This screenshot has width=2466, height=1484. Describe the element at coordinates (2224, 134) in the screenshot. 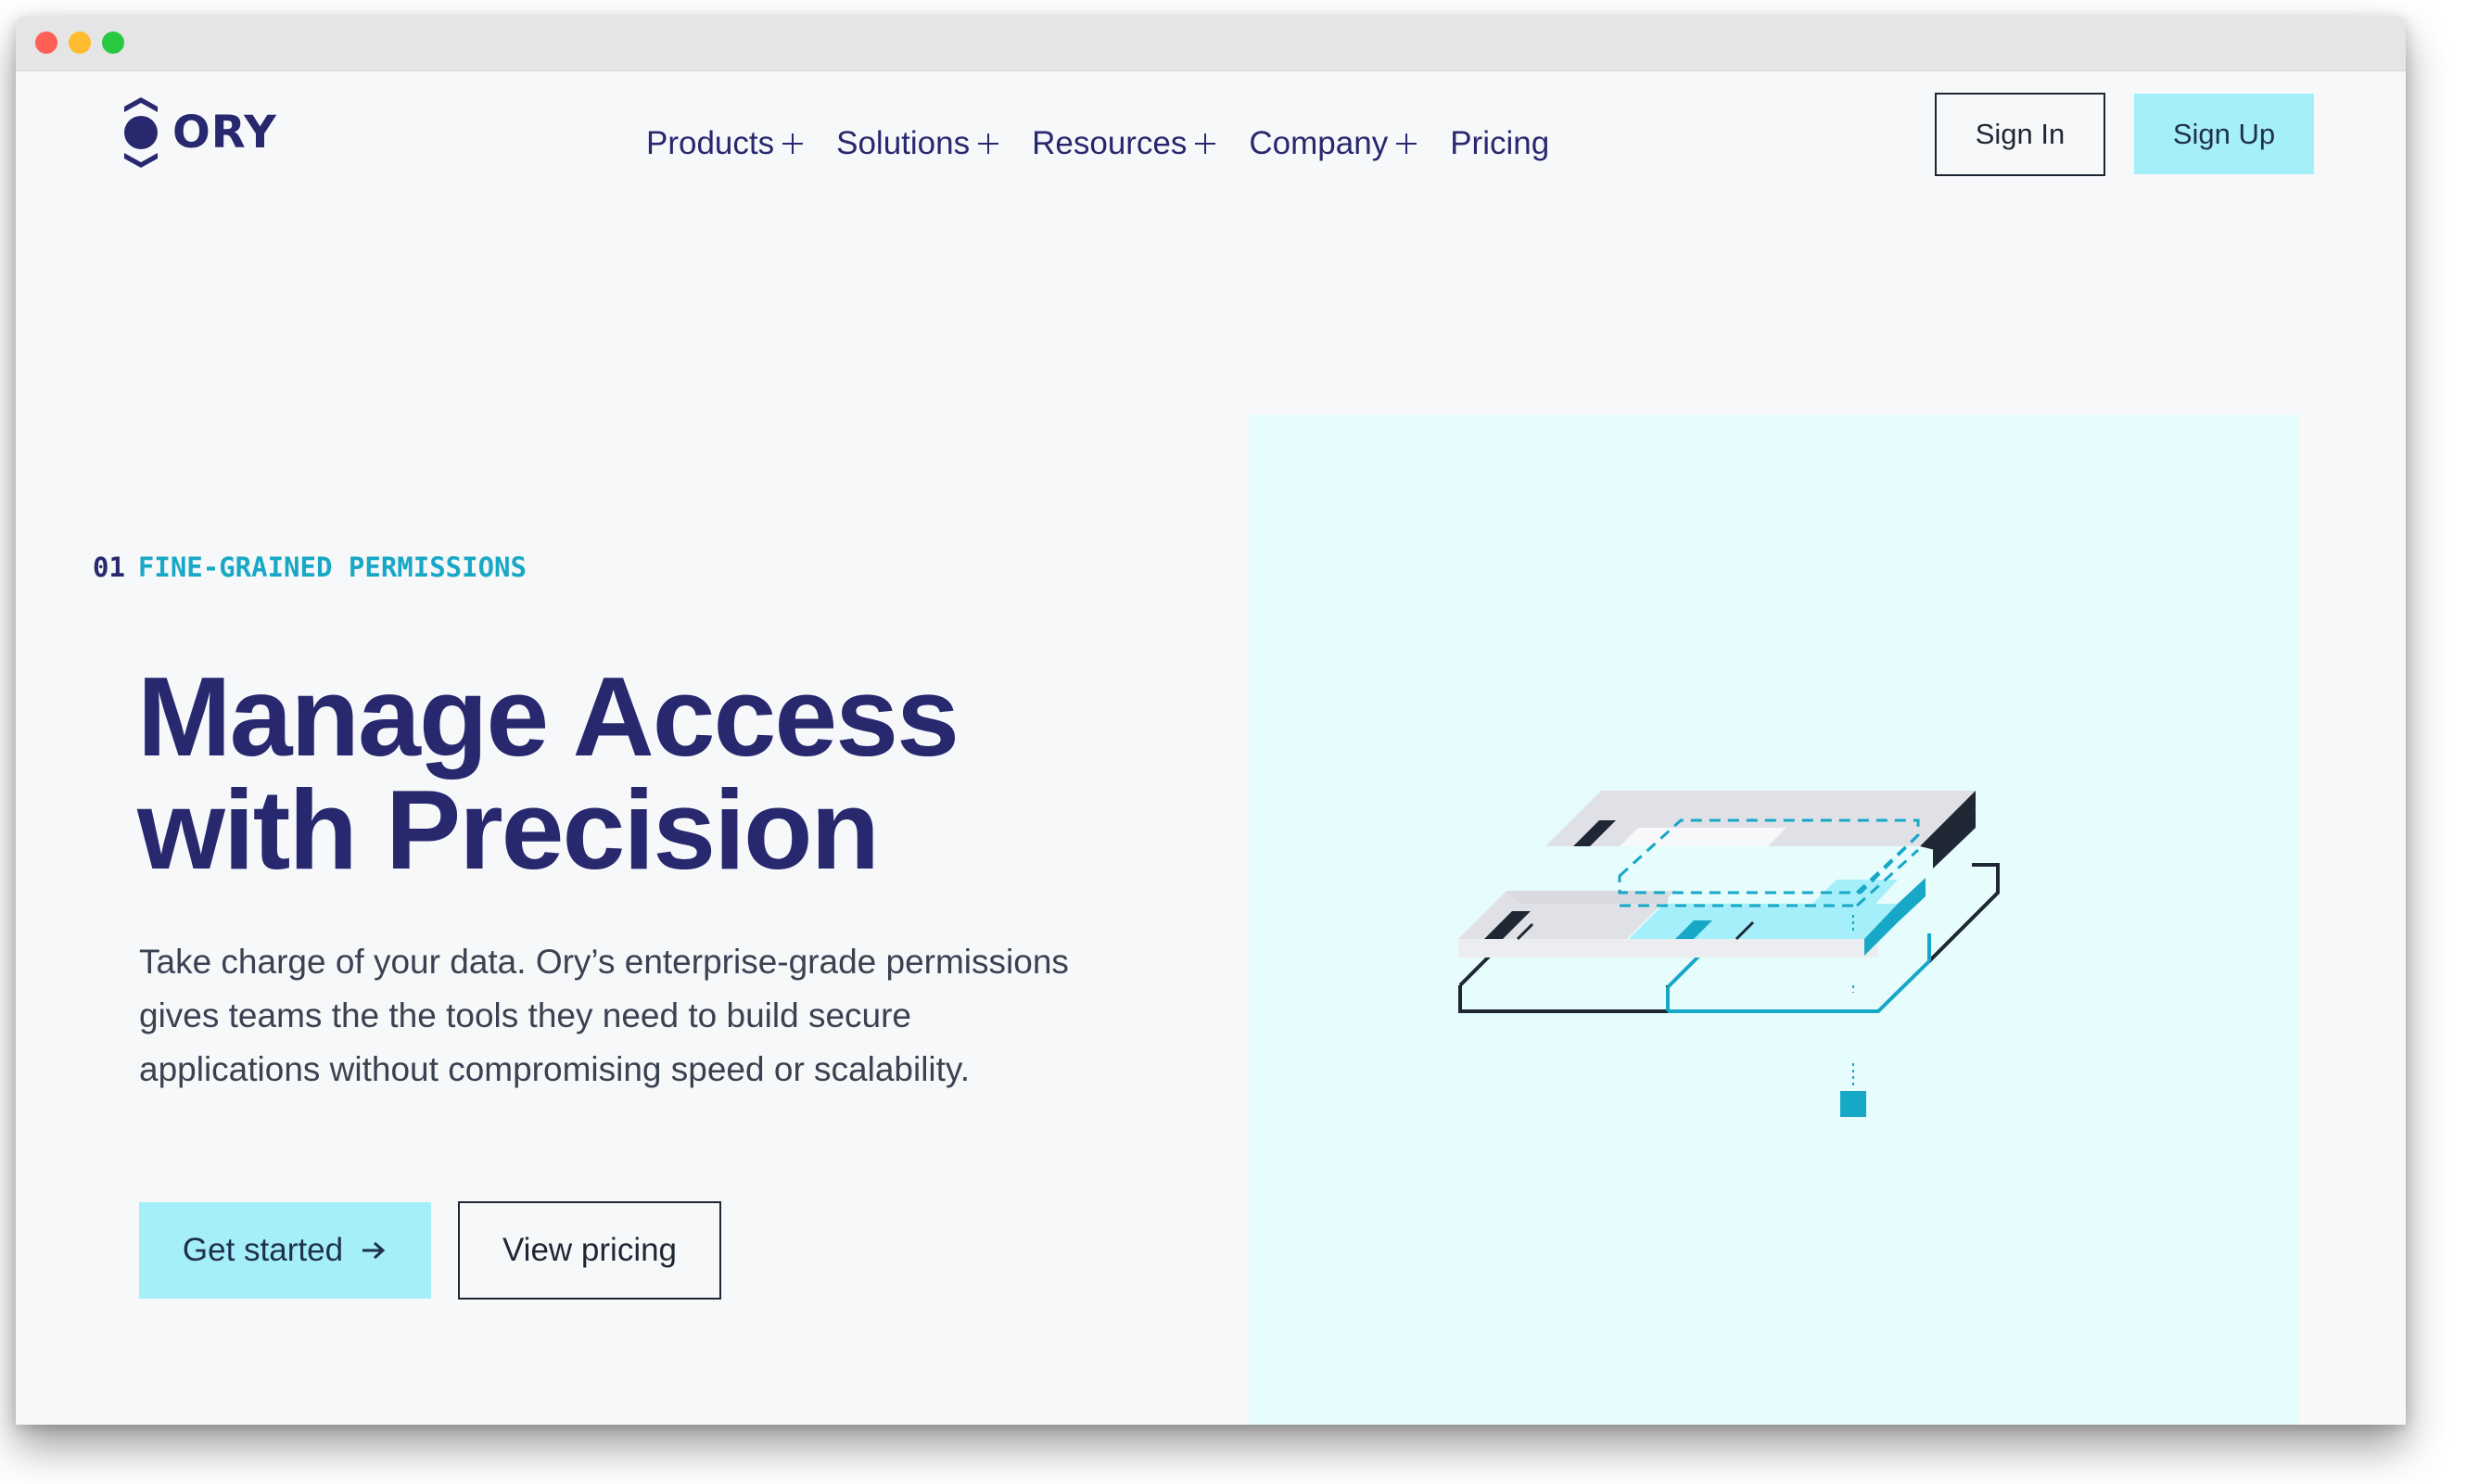

I see `sign-up-button: Sign Up` at that location.